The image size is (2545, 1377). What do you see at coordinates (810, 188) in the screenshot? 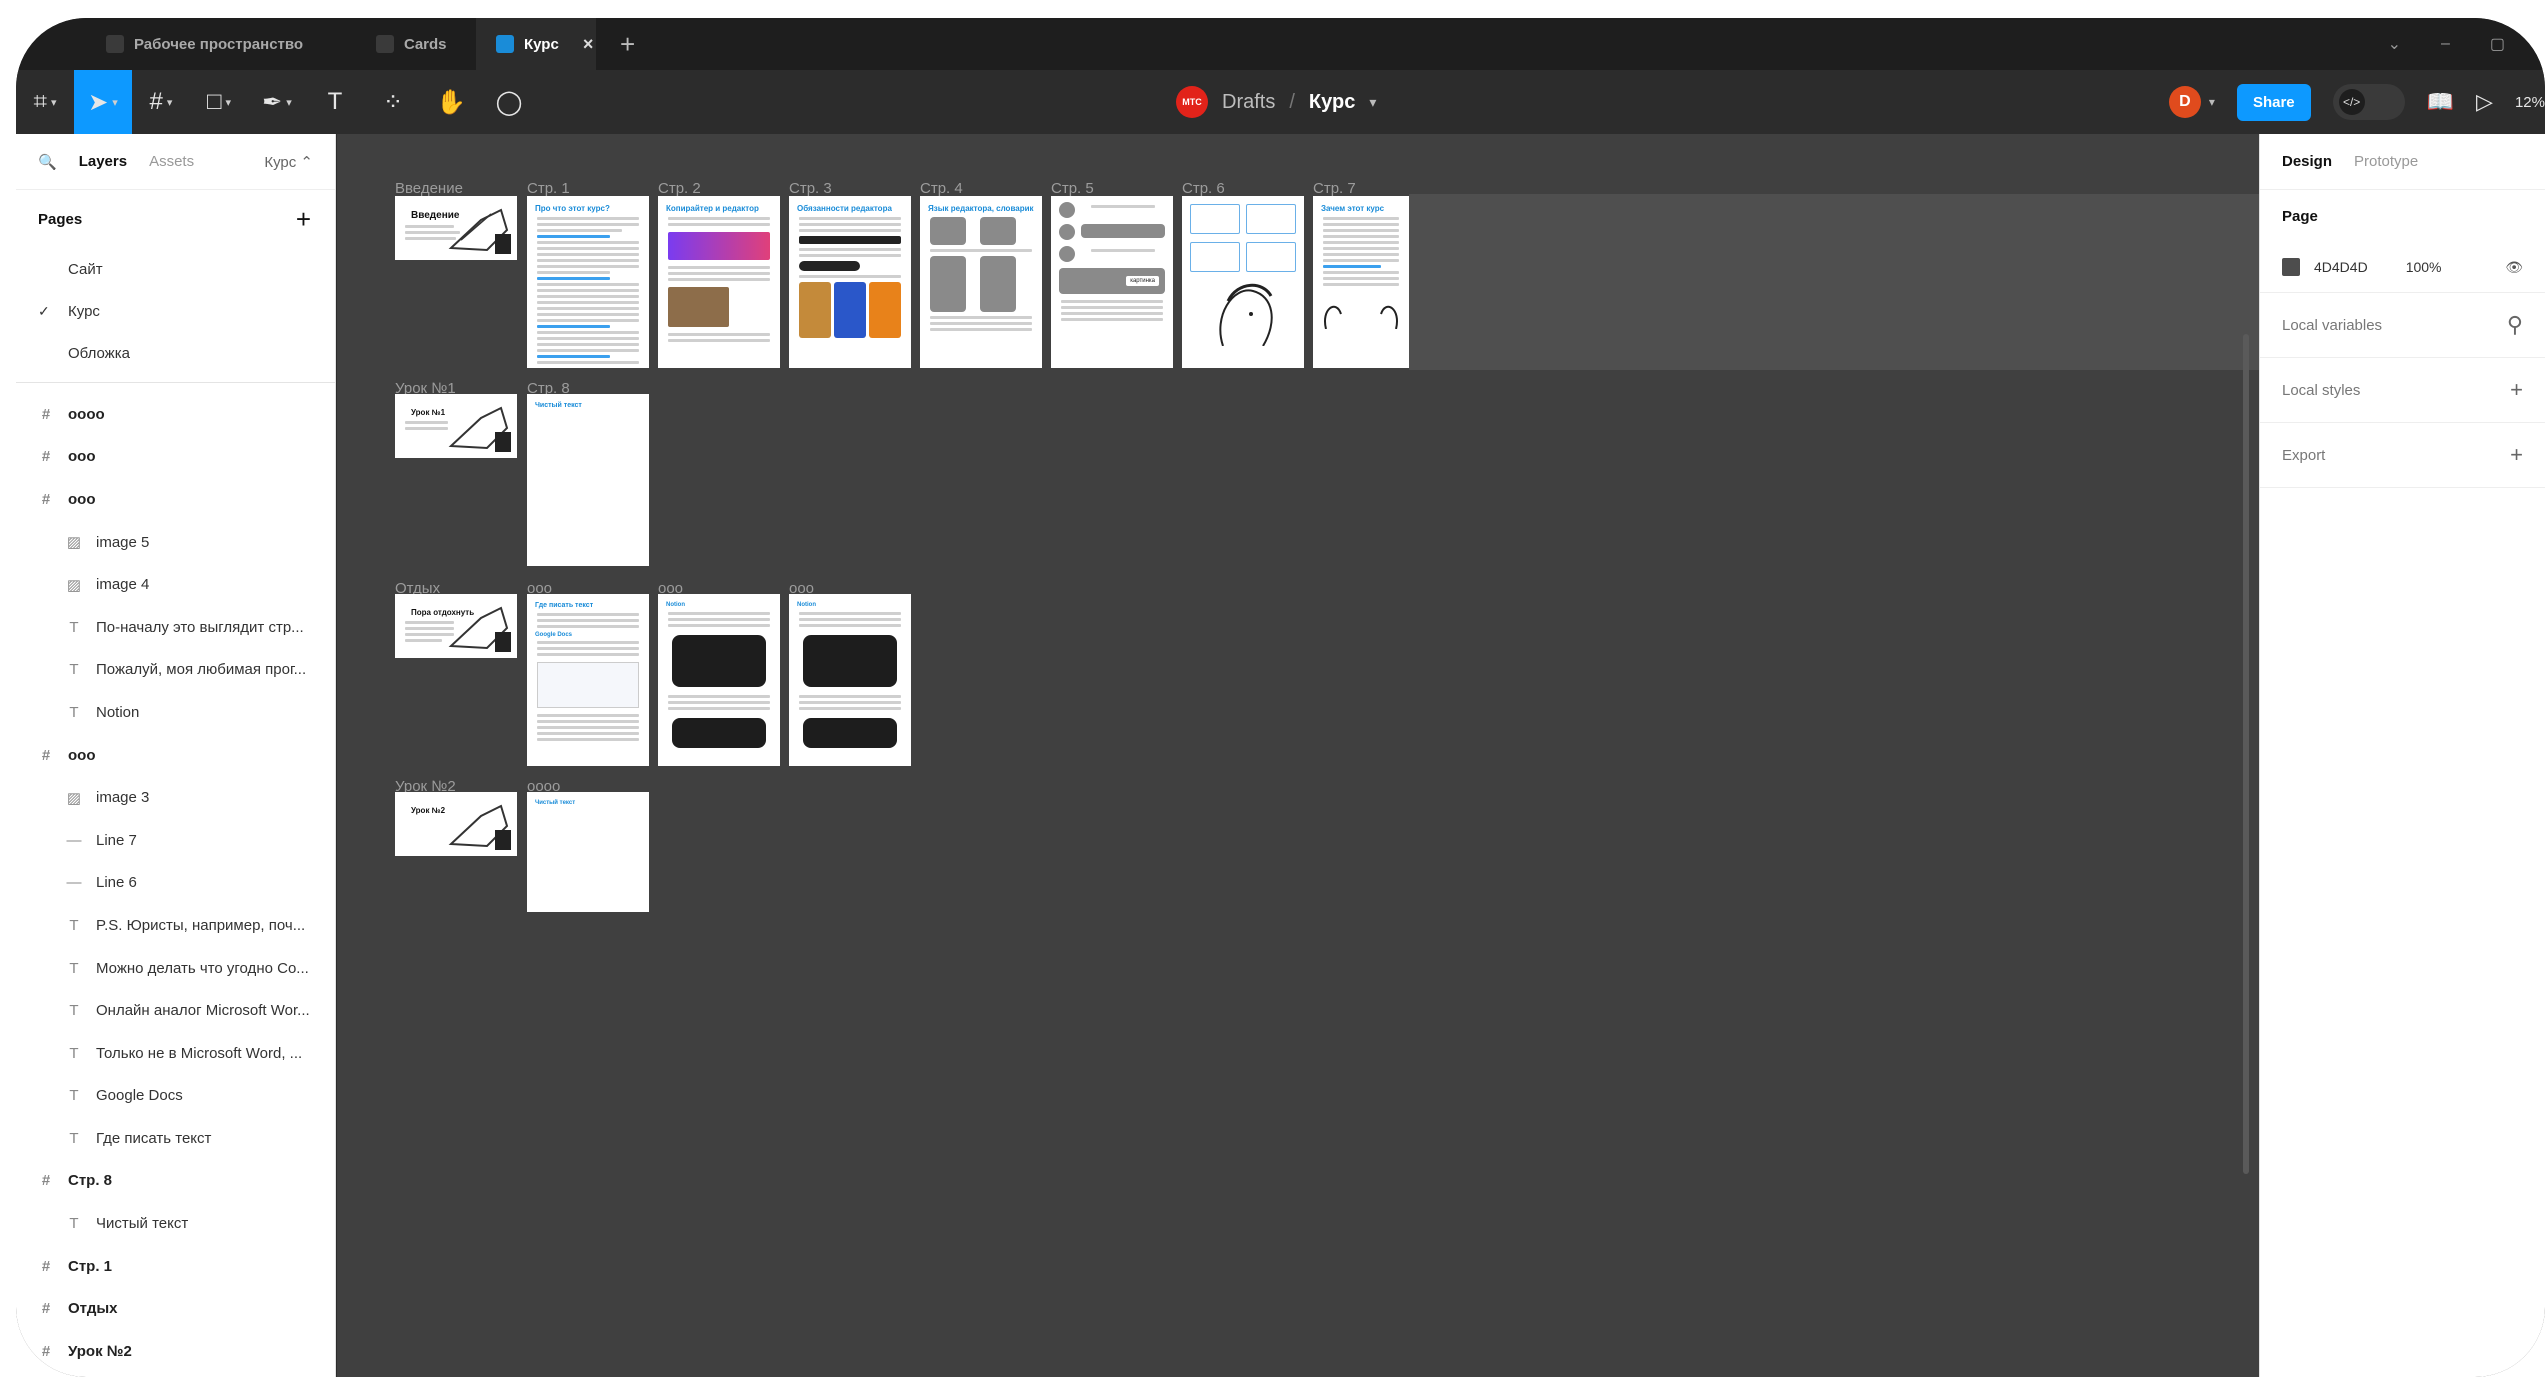
I see `frame-label: Стр. 3` at bounding box center [810, 188].